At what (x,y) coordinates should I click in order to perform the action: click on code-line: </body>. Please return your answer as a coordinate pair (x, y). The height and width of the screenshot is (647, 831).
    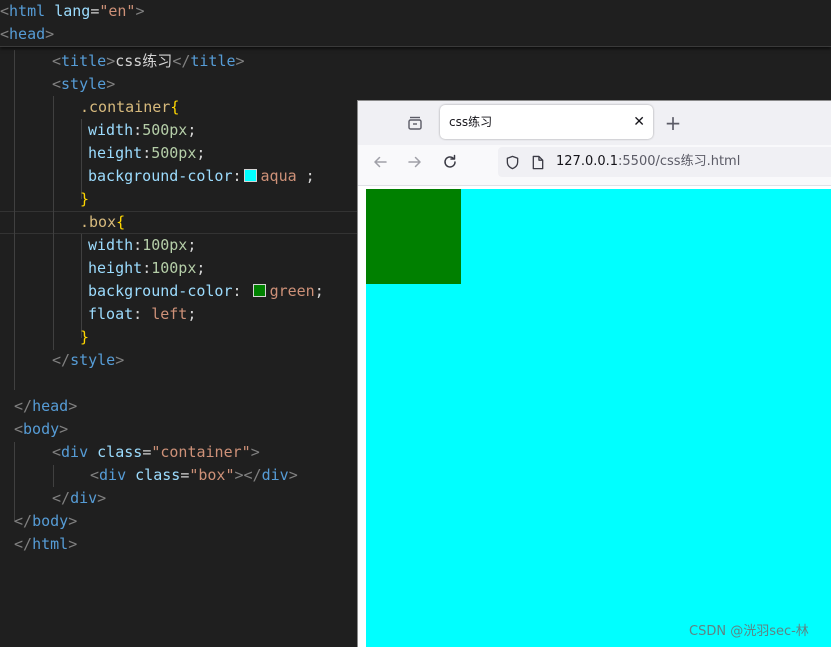
    Looking at the image, I should click on (46, 521).